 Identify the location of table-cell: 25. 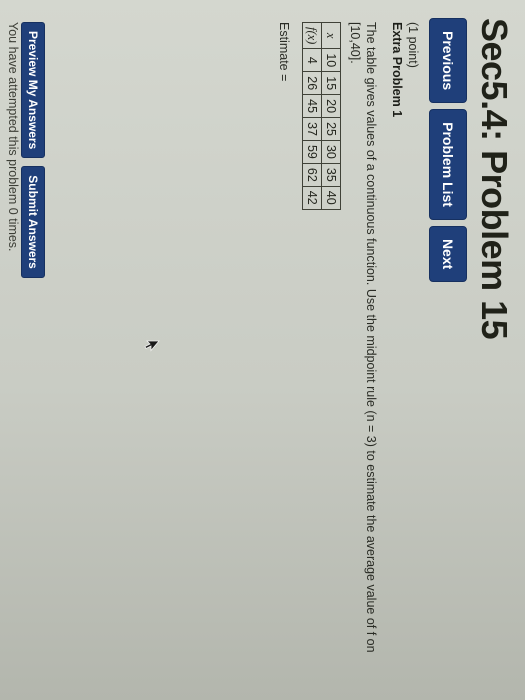
(331, 129).